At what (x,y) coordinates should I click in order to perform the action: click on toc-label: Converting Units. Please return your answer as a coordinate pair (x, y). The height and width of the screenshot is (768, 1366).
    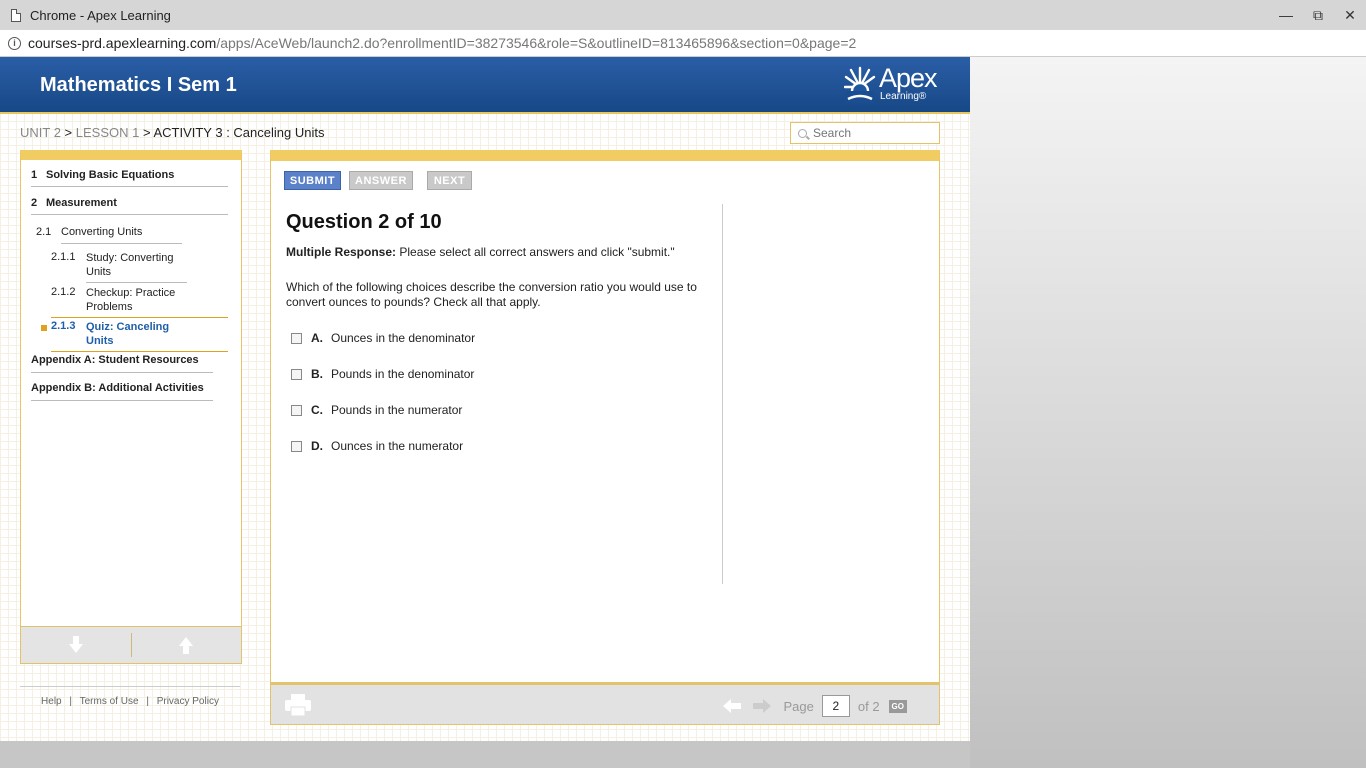
    Looking at the image, I should click on (102, 232).